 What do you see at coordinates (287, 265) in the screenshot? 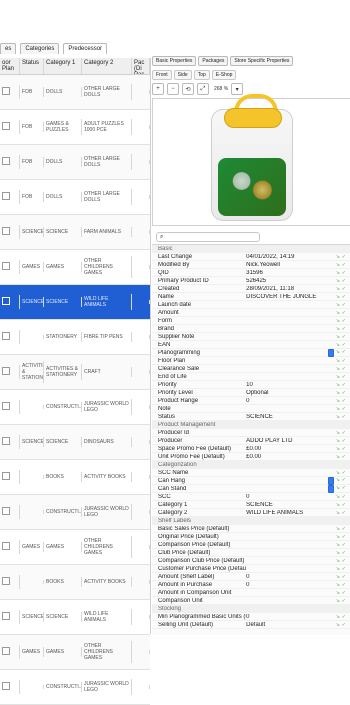
I see `property-value: Nick.Yeowell` at bounding box center [287, 265].